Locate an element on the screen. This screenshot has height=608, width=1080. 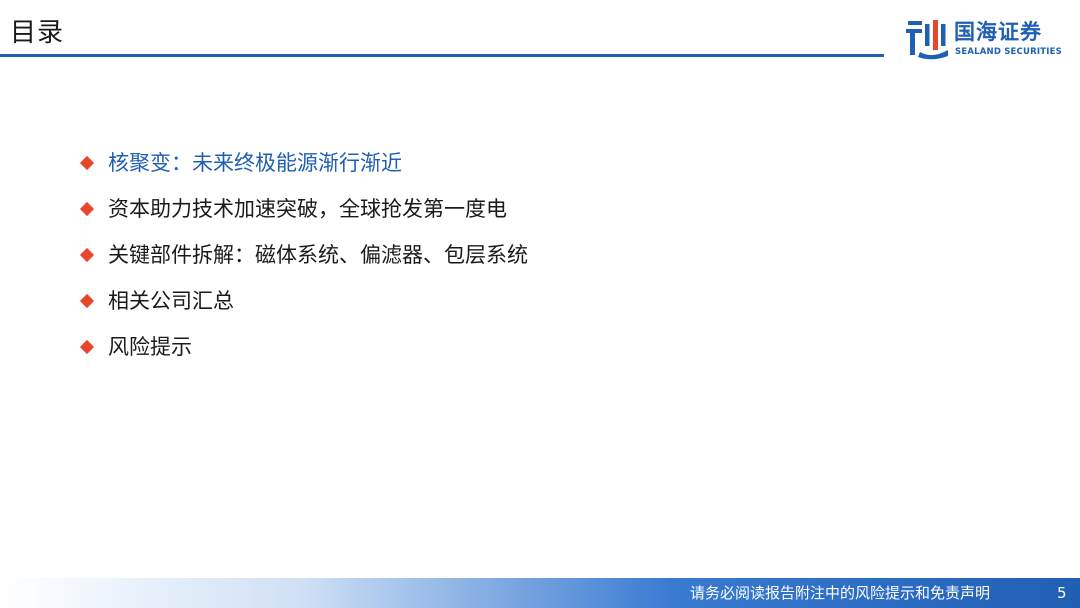
toc-item-risk-warning: 风险提示 is located at coordinates (303, 347).